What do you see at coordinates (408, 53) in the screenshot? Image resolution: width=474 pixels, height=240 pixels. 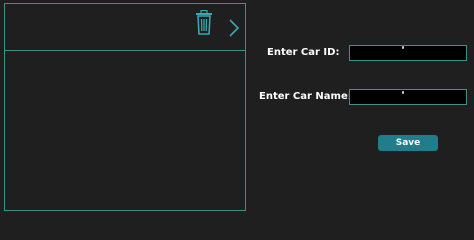 I see `car-id-input` at bounding box center [408, 53].